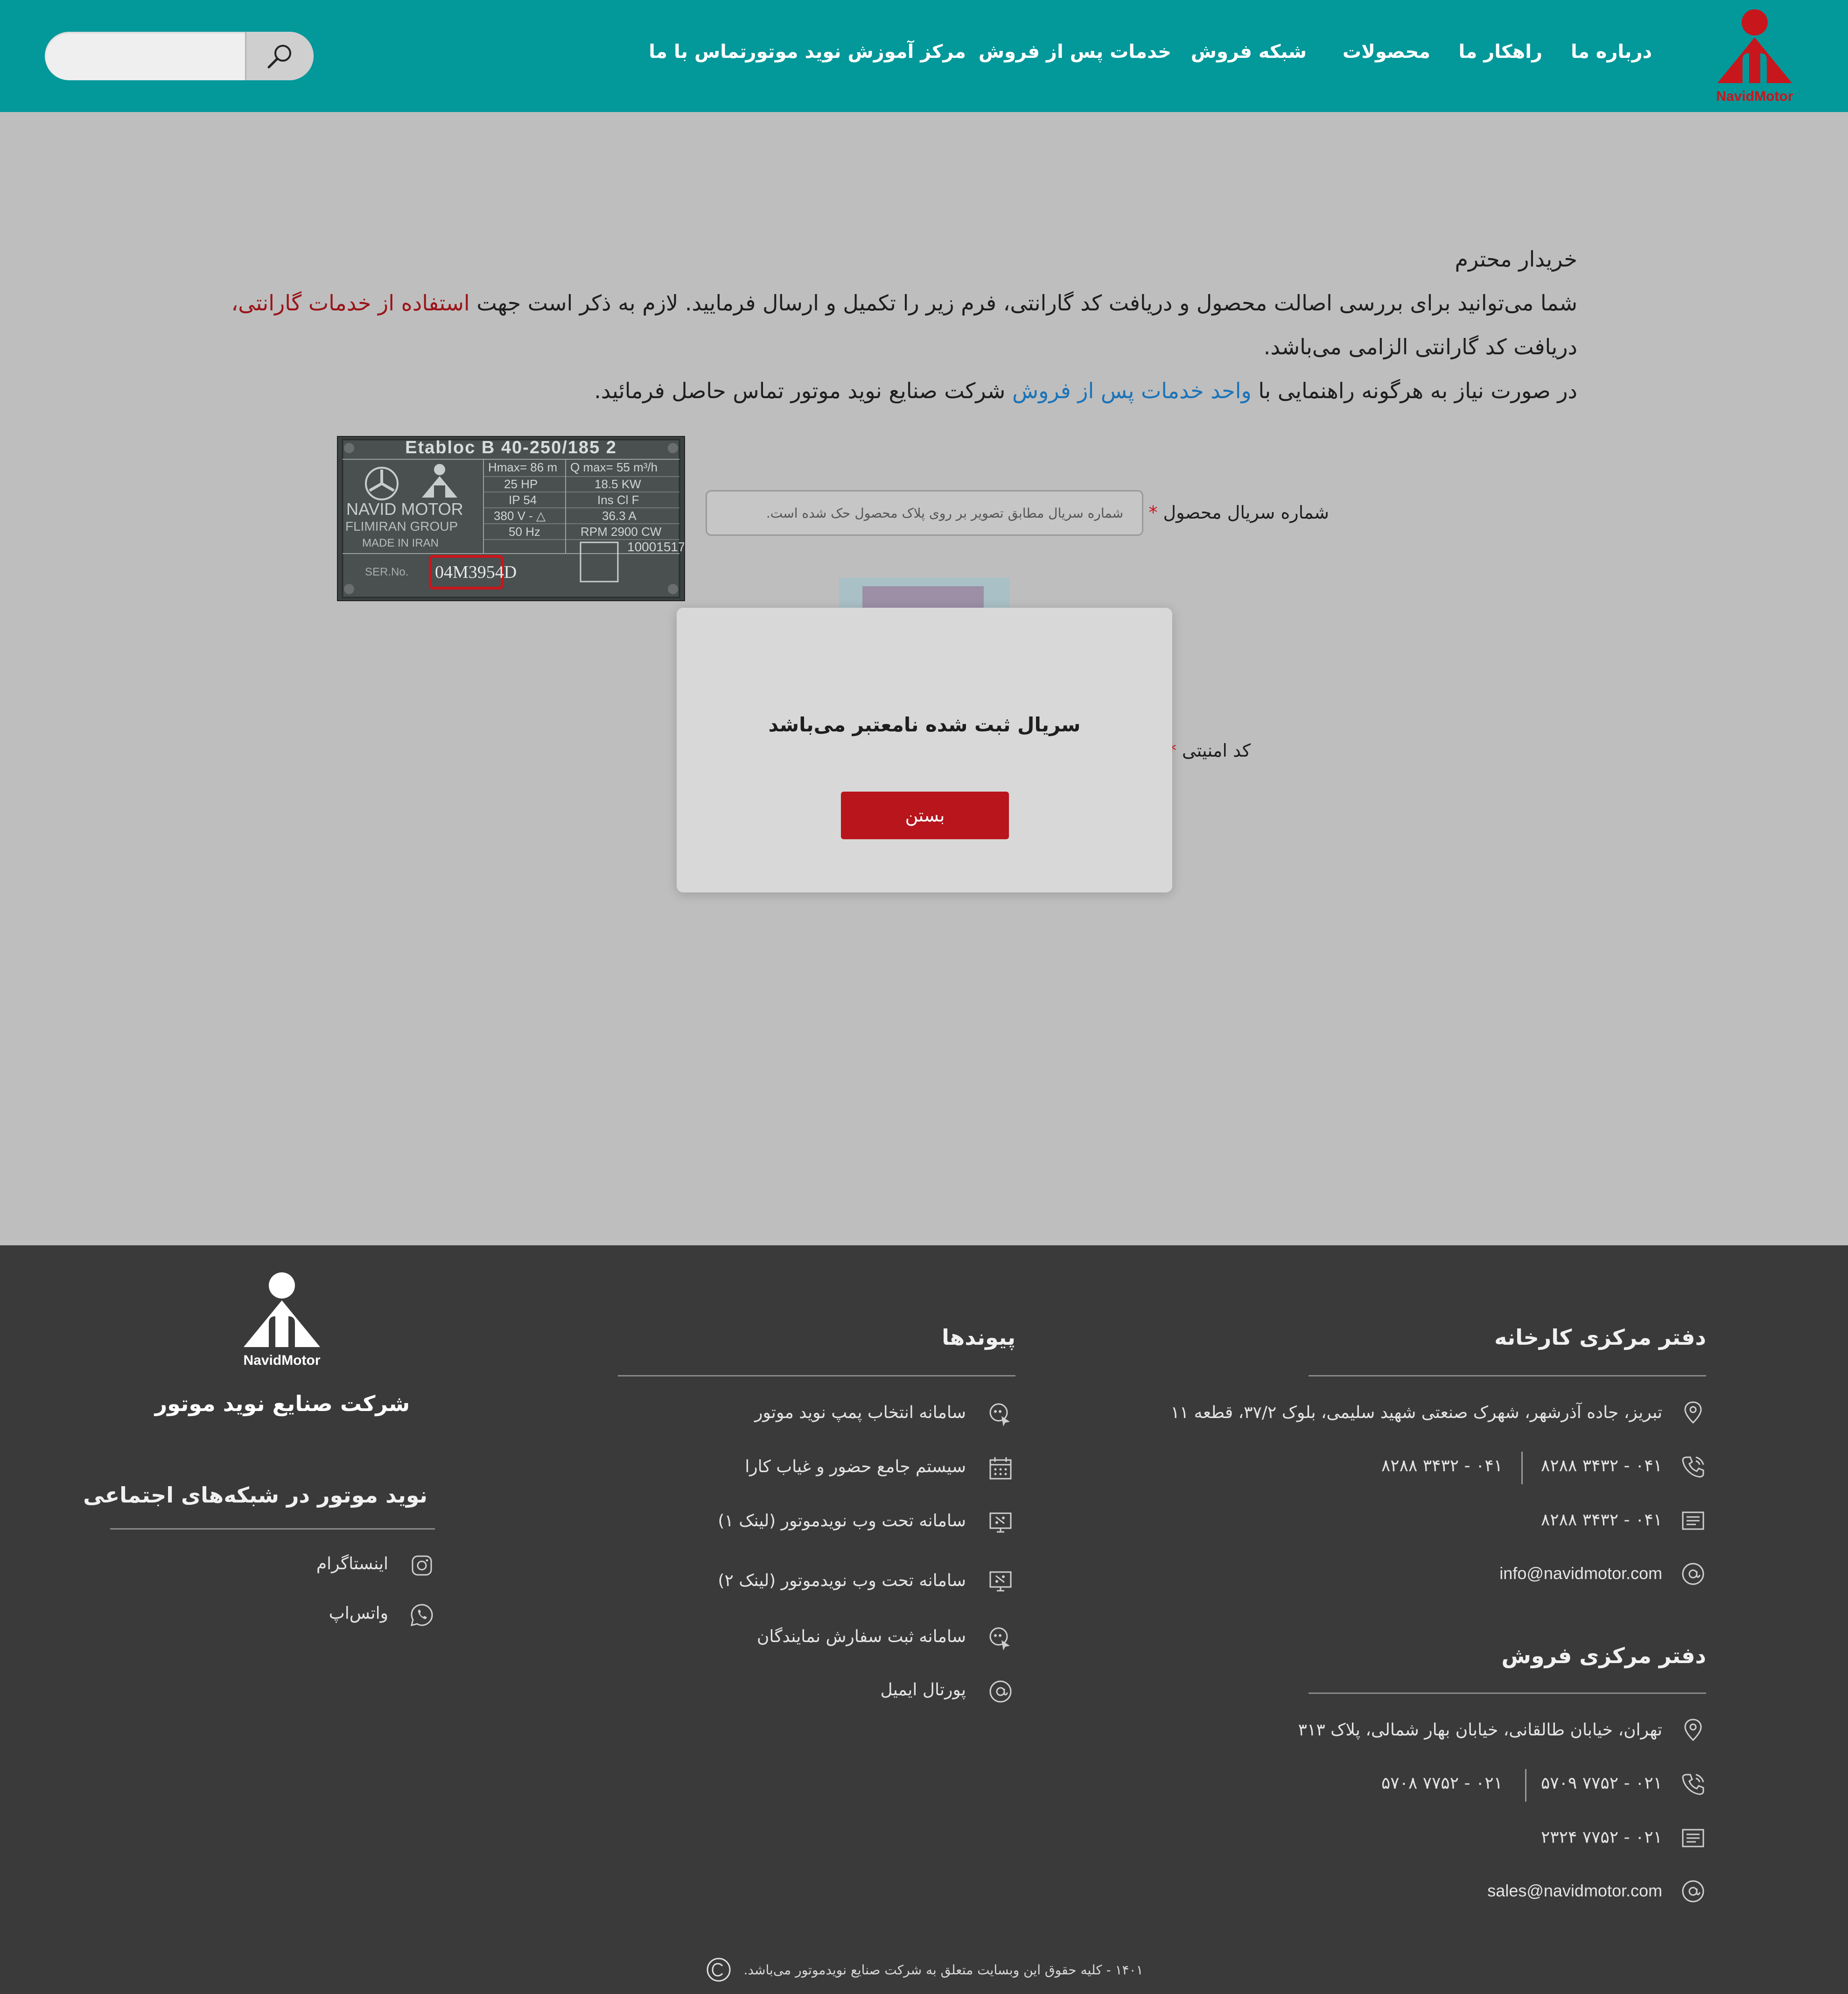 The height and width of the screenshot is (1994, 1848). I want to click on serial-number-input, so click(924, 513).